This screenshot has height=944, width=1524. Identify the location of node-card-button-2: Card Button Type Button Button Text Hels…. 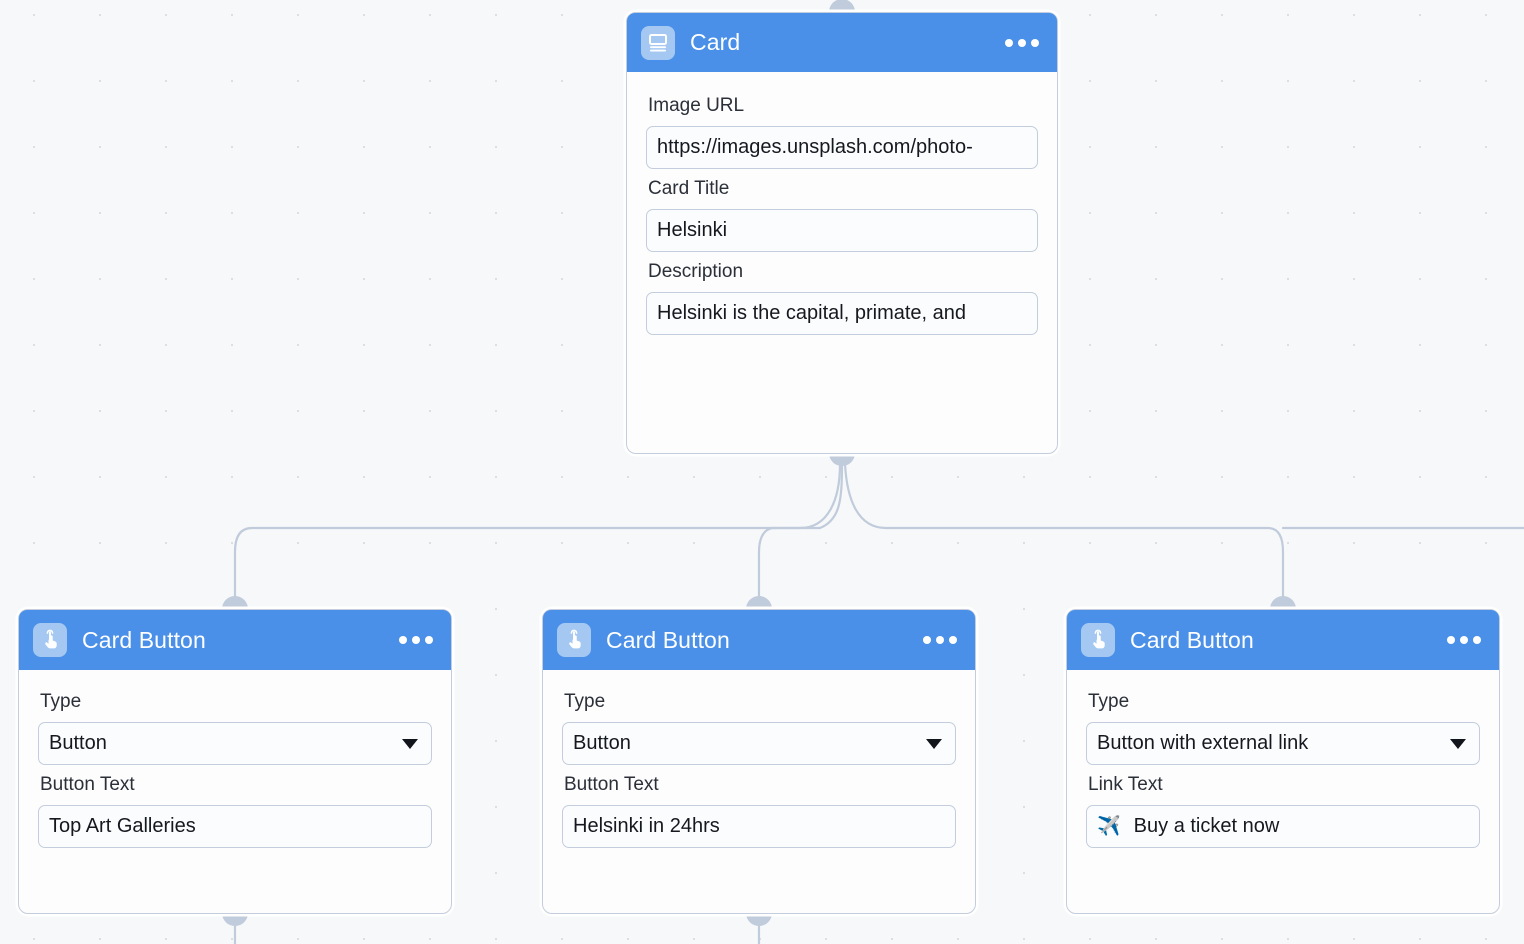
(759, 761).